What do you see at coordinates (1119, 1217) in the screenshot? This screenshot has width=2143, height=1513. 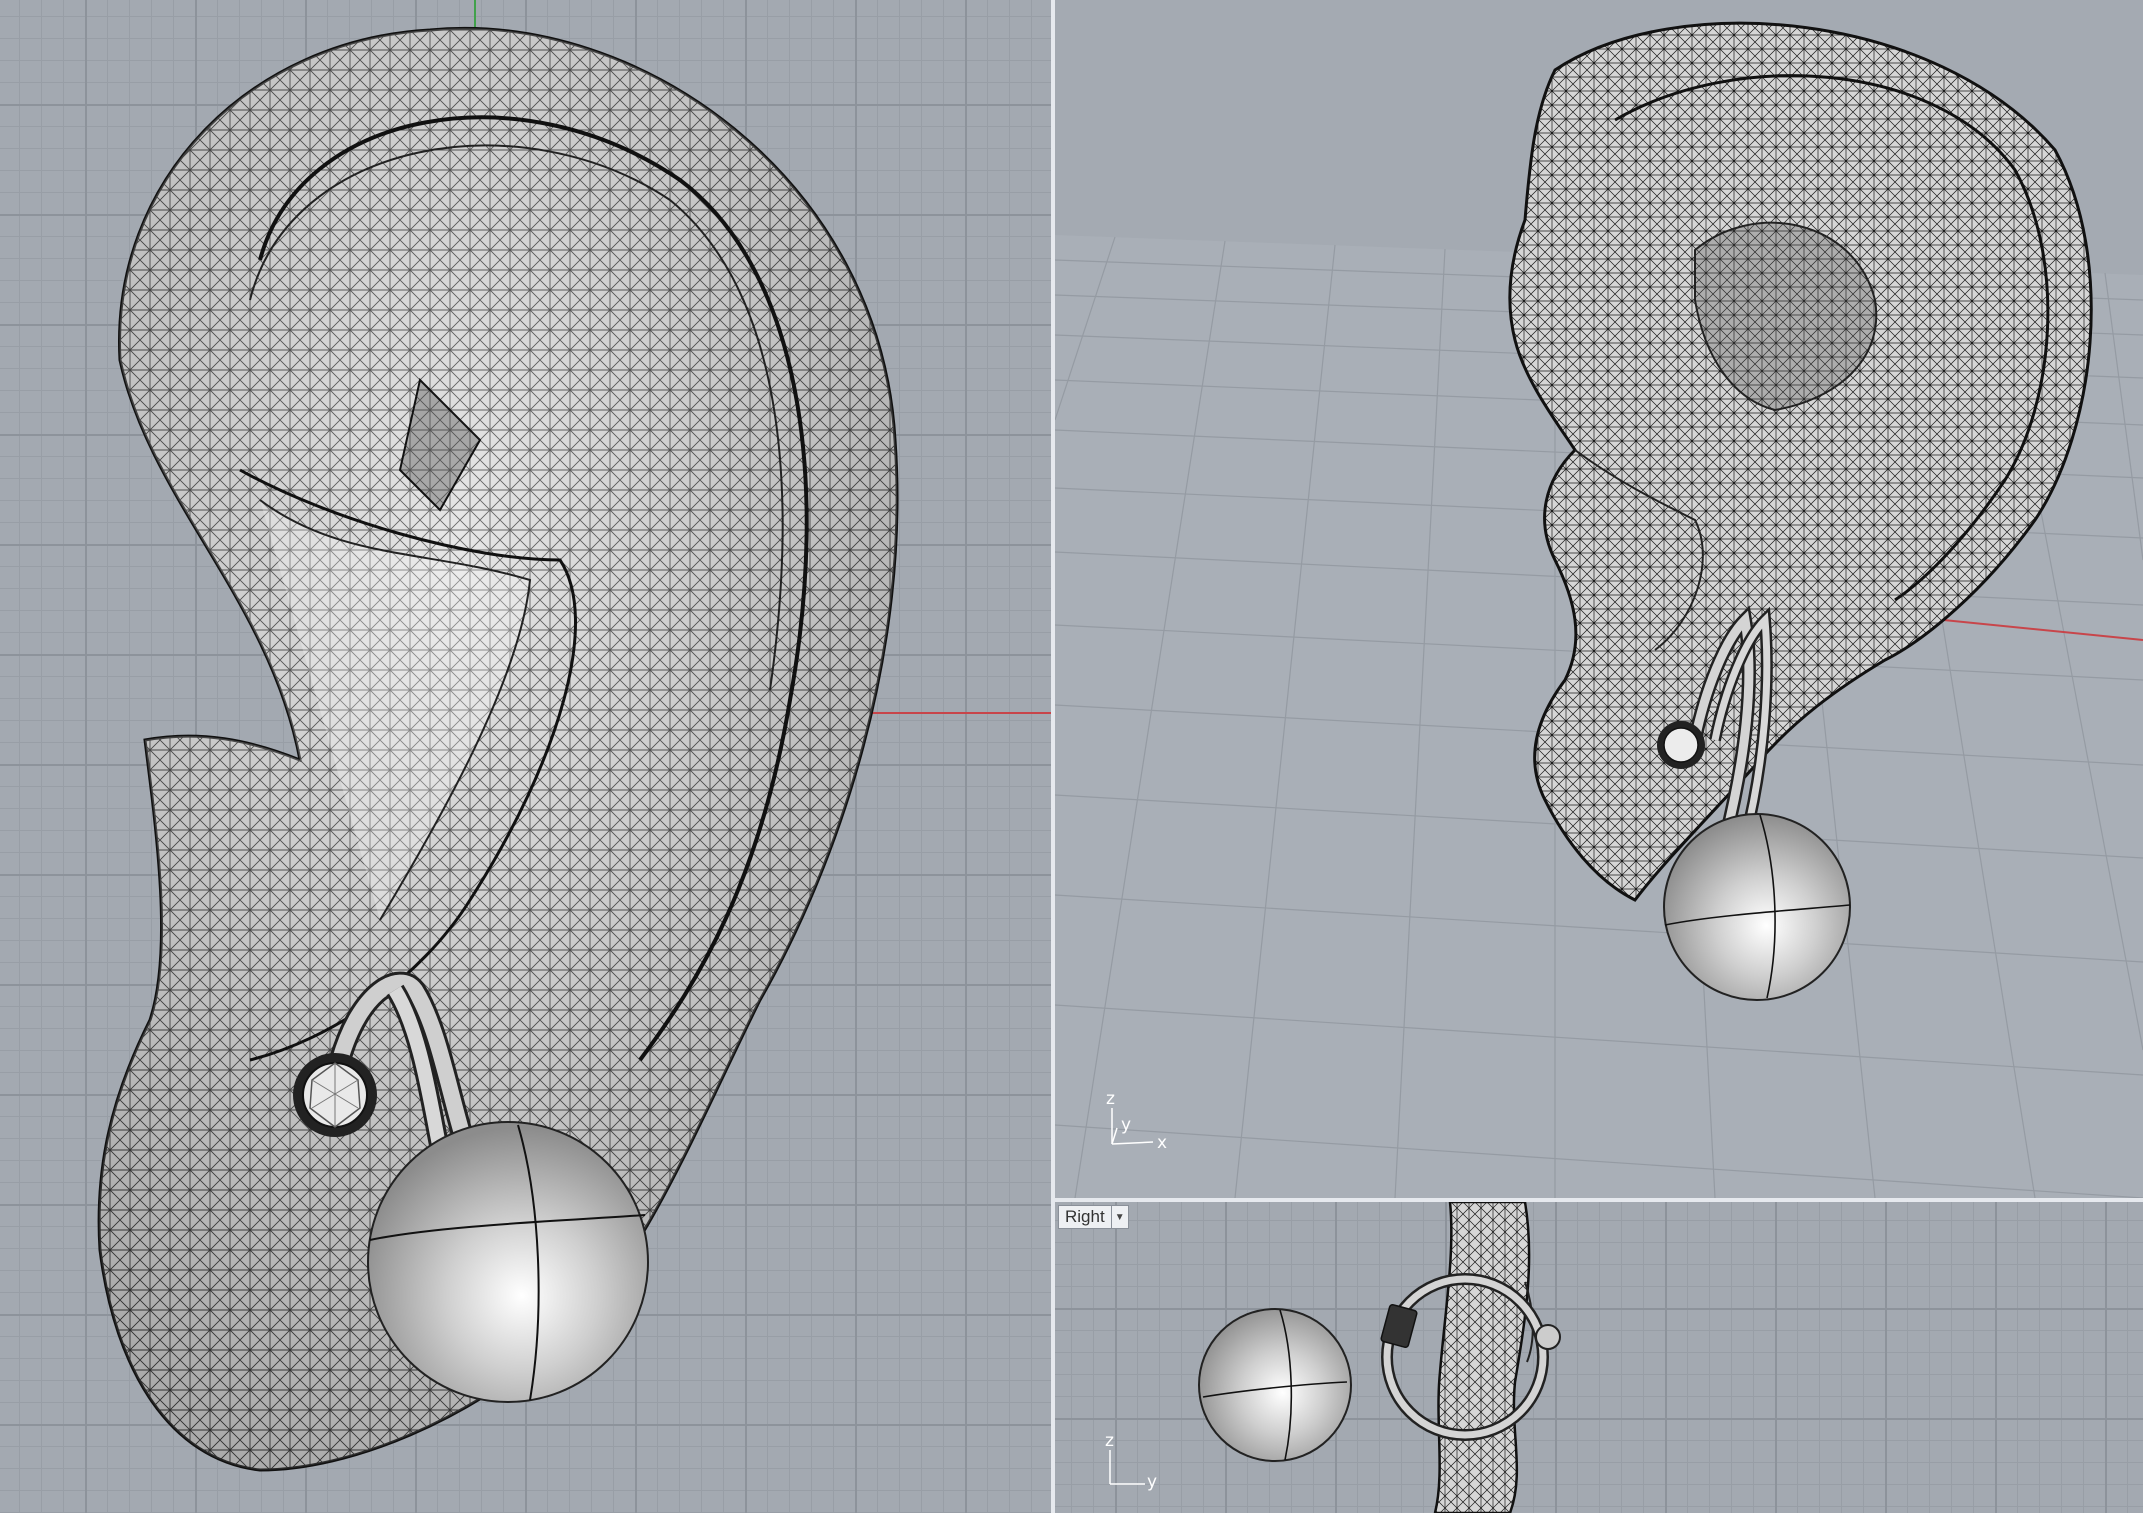 I see `chevron-down-icon: ▼` at bounding box center [1119, 1217].